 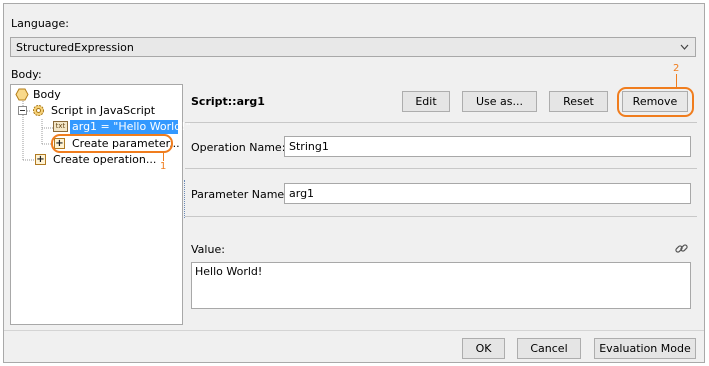 What do you see at coordinates (239, 194) in the screenshot?
I see `parameter-name-label: Parameter Name:` at bounding box center [239, 194].